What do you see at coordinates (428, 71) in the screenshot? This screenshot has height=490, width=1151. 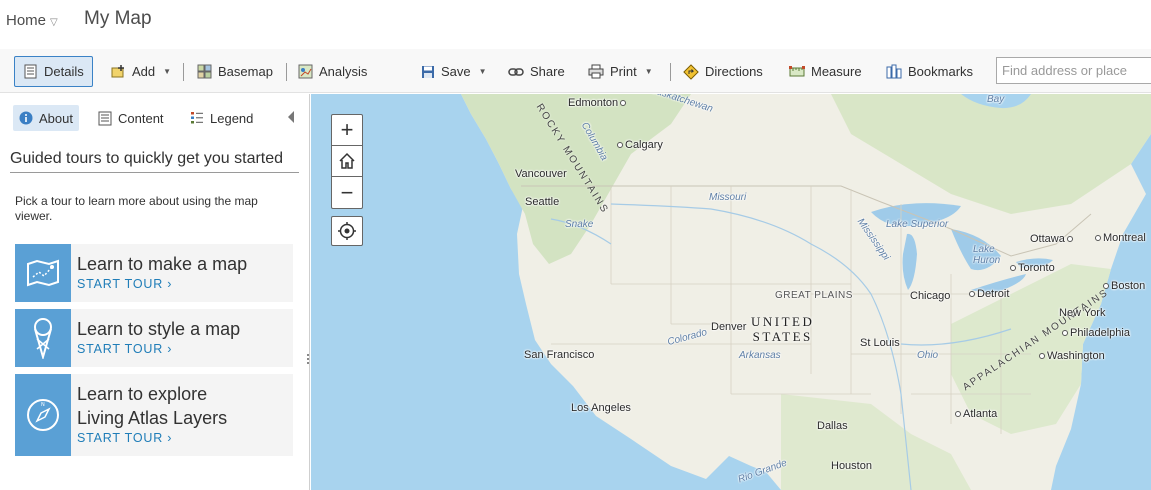 I see `save-disk-icon` at bounding box center [428, 71].